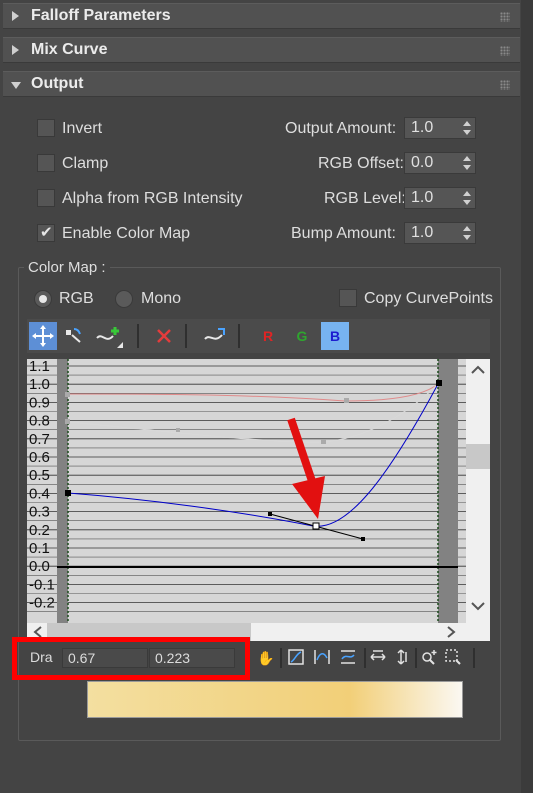 This screenshot has width=533, height=793. Describe the element at coordinates (101, 15) in the screenshot. I see `rollout-title: Falloff Parameters` at that location.